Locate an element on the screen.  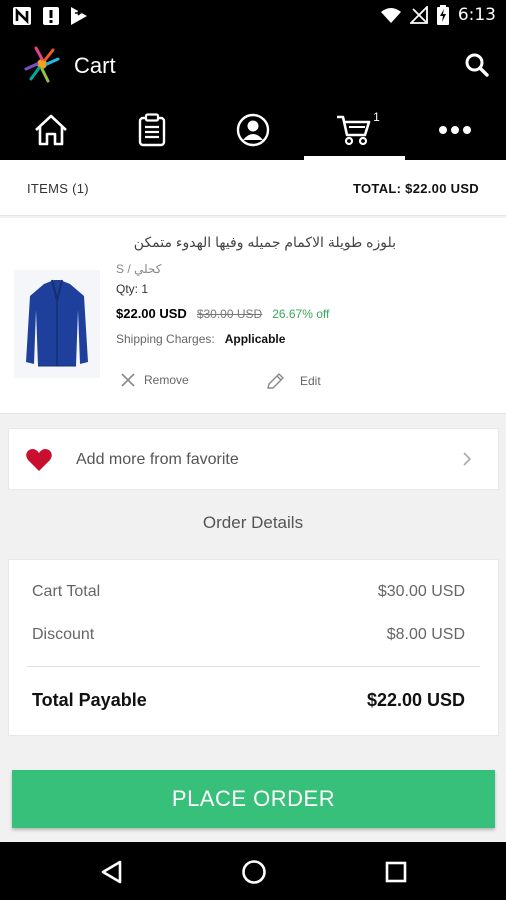
order-details-heading: Order Details is located at coordinates (253, 522).